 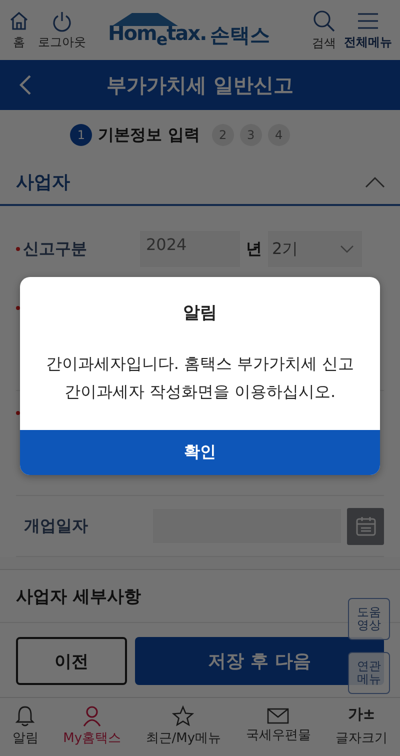 I want to click on tab-bell: 알림, so click(x=25, y=726).